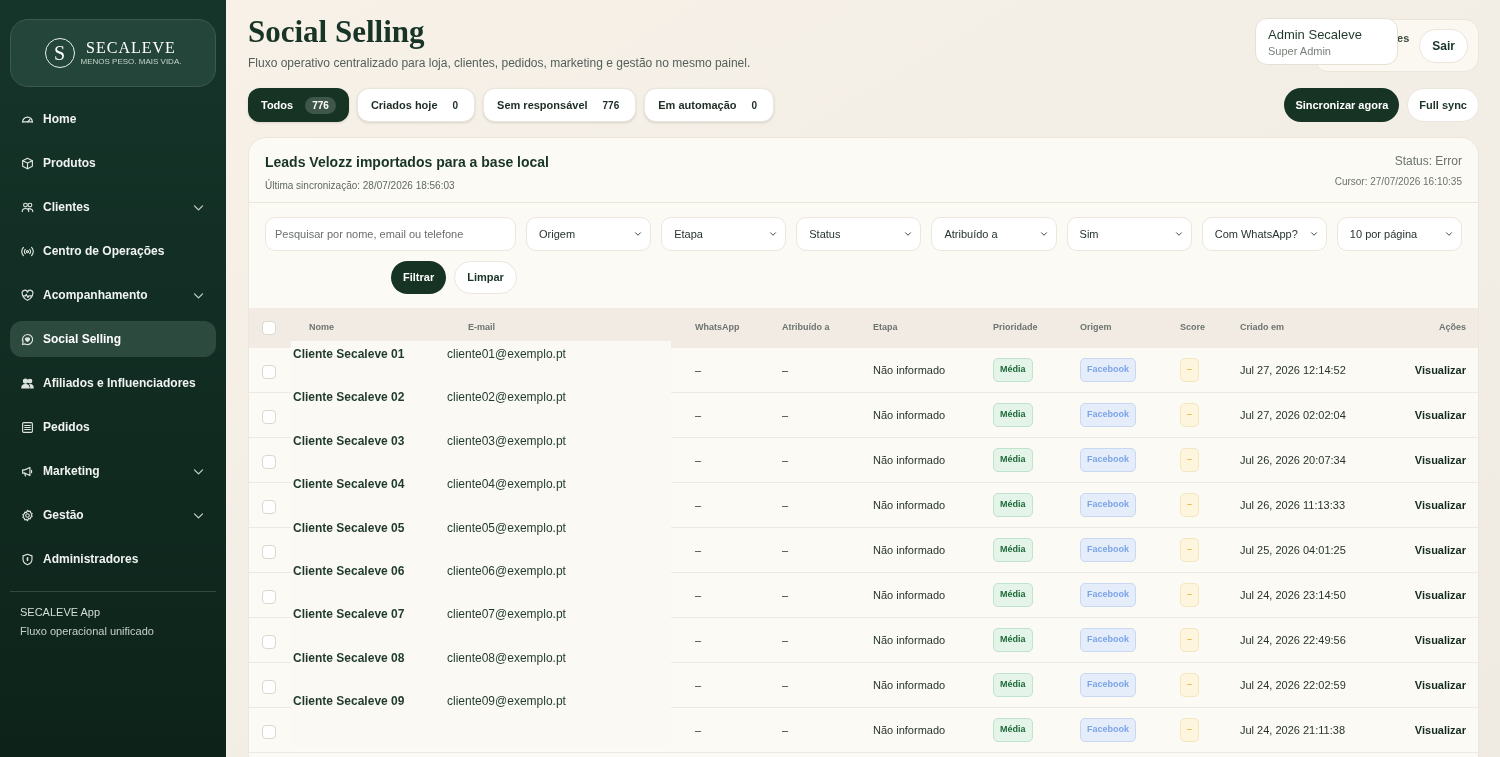  What do you see at coordinates (1300, 51) in the screenshot?
I see `user-role: Super Admin` at bounding box center [1300, 51].